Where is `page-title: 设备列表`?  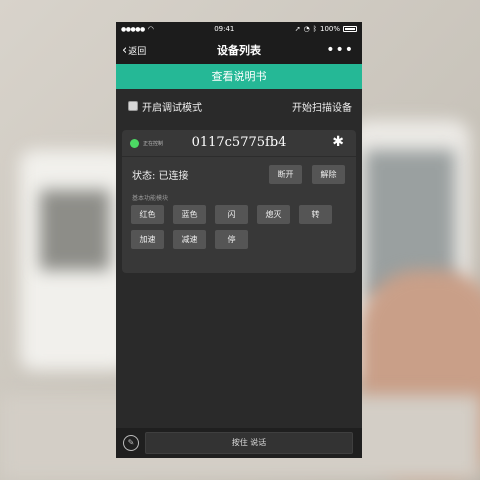
page-title: 设备列表 is located at coordinates (239, 50).